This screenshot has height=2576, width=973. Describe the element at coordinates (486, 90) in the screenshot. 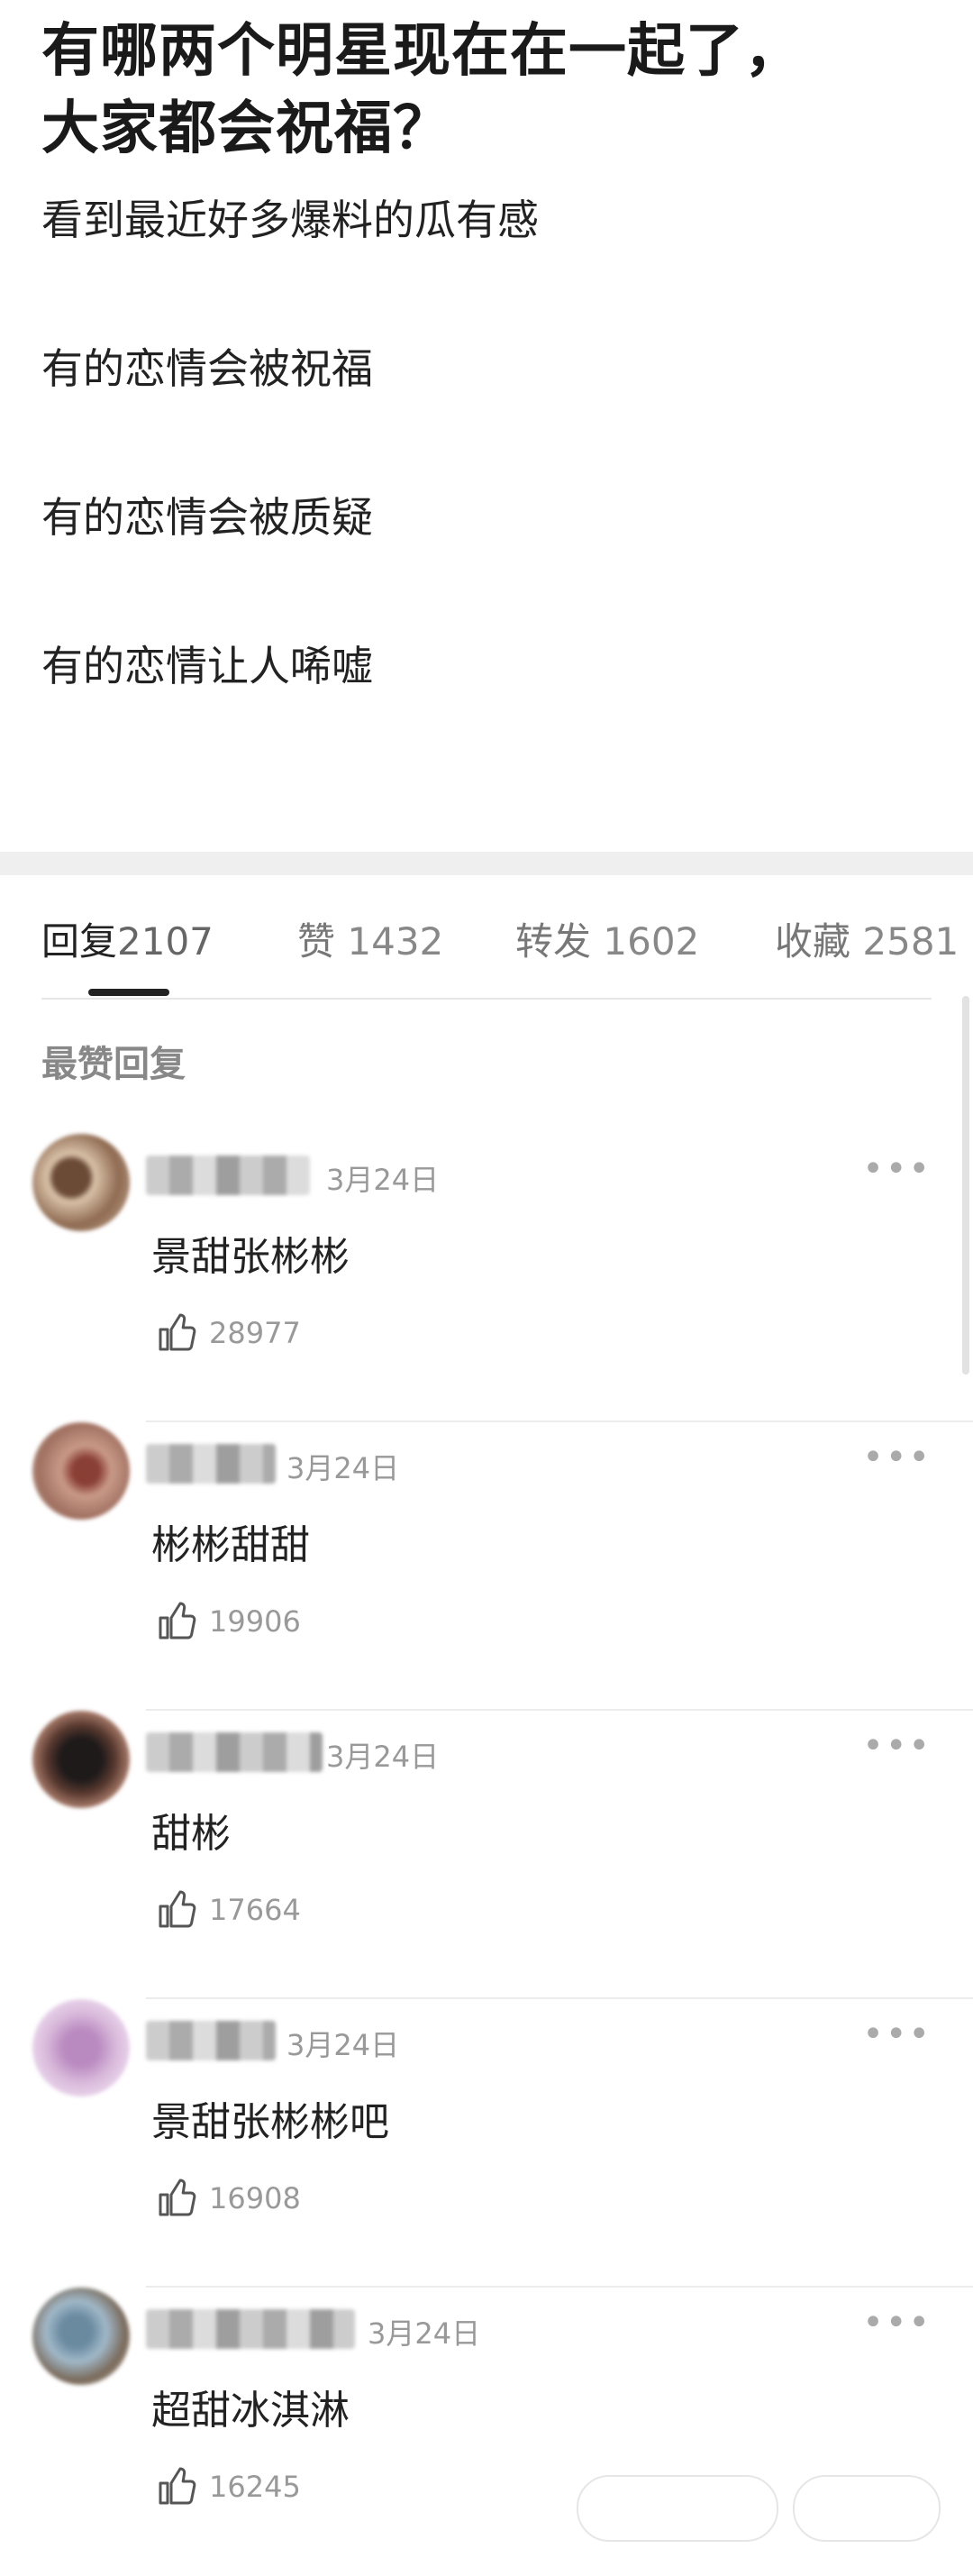

I see `post-title: 有哪两个明星现在在一起了， 大家都会祝福？` at that location.